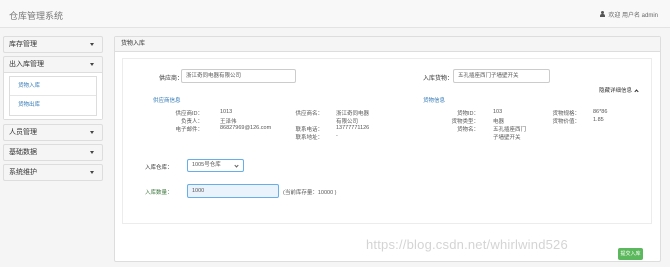 The image size is (670, 267). What do you see at coordinates (387, 44) in the screenshot?
I see `panel-title: 货物入库` at bounding box center [387, 44].